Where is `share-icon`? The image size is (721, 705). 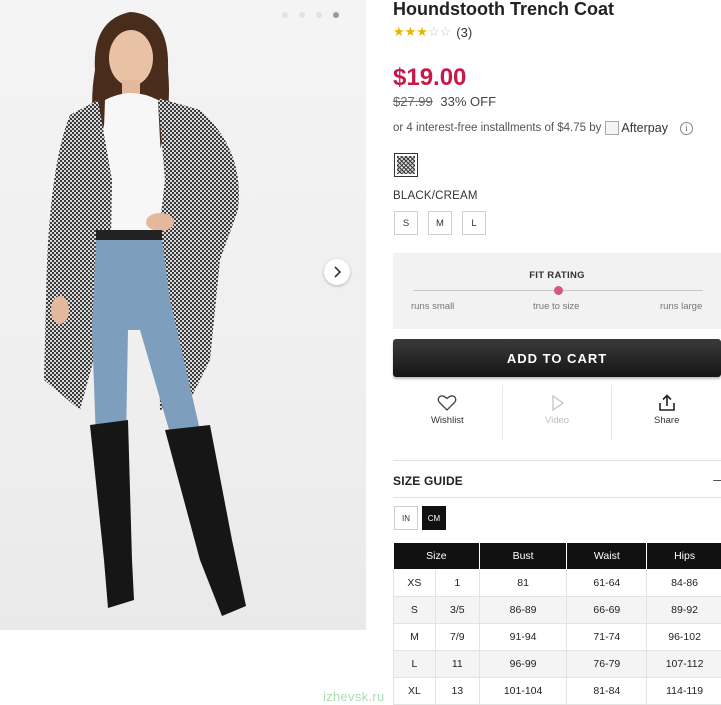
share-icon is located at coordinates (666, 402).